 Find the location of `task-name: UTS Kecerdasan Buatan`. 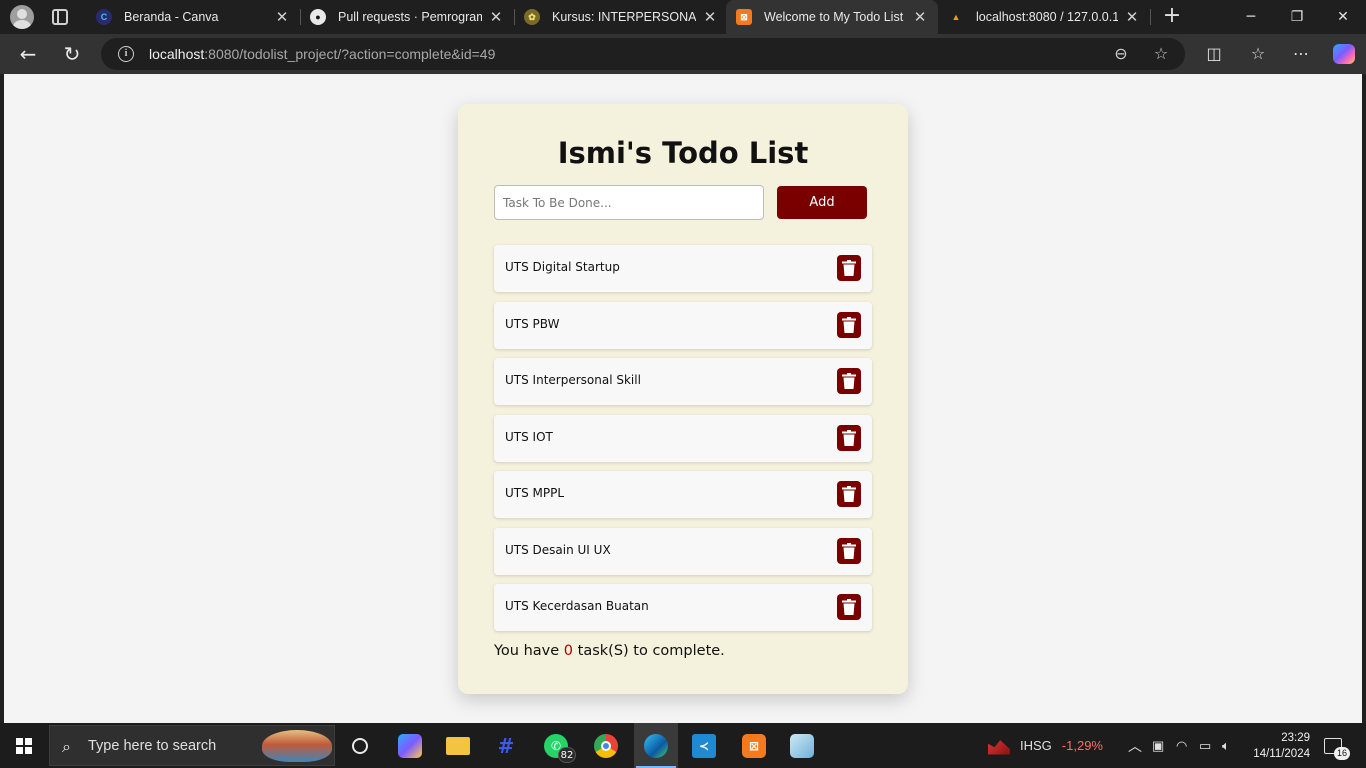

task-name: UTS Kecerdasan Buatan is located at coordinates (577, 606).